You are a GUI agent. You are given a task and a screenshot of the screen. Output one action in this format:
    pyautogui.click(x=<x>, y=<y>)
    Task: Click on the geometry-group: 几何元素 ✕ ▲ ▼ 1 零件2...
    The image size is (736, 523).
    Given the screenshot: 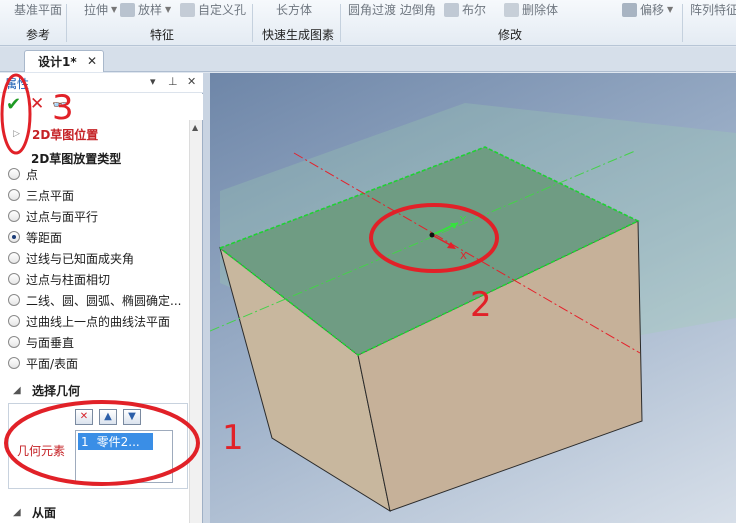 What is the action you would take?
    pyautogui.click(x=98, y=446)
    